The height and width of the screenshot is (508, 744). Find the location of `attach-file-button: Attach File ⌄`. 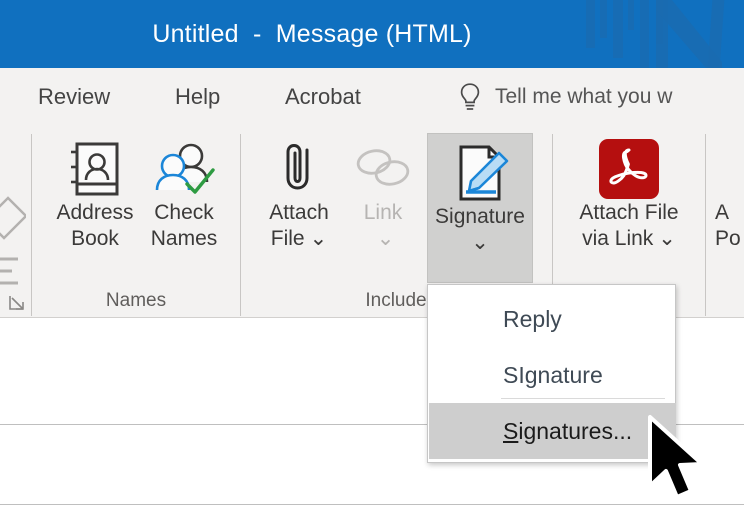

attach-file-button: Attach File ⌄ is located at coordinates (299, 190).